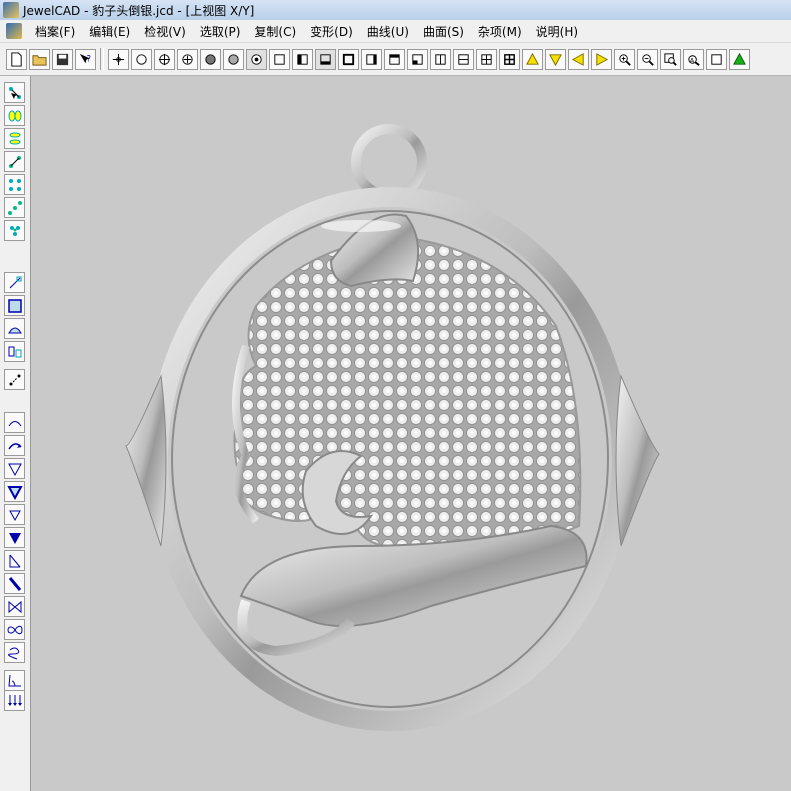  What do you see at coordinates (14, 92) in the screenshot?
I see `select-points-icon` at bounding box center [14, 92].